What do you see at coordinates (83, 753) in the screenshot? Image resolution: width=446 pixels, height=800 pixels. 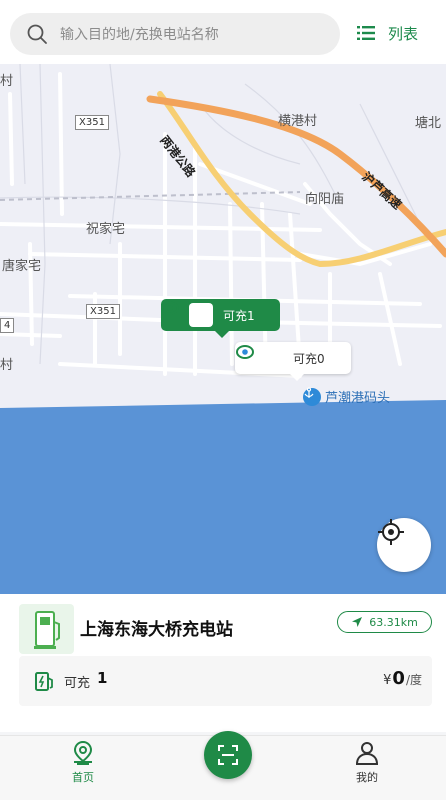 I see `location-pin-icon` at bounding box center [83, 753].